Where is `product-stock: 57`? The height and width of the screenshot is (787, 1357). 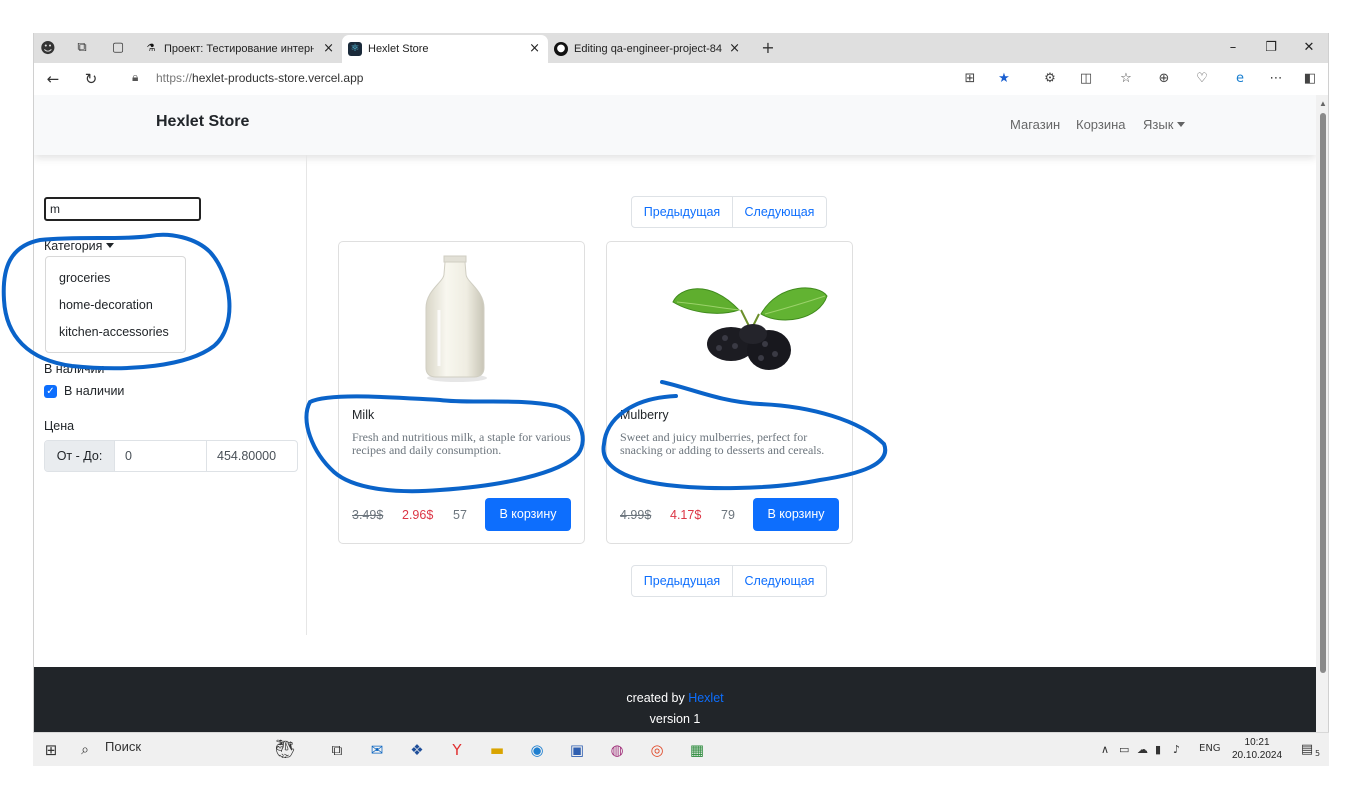
product-stock: 57 is located at coordinates (460, 515).